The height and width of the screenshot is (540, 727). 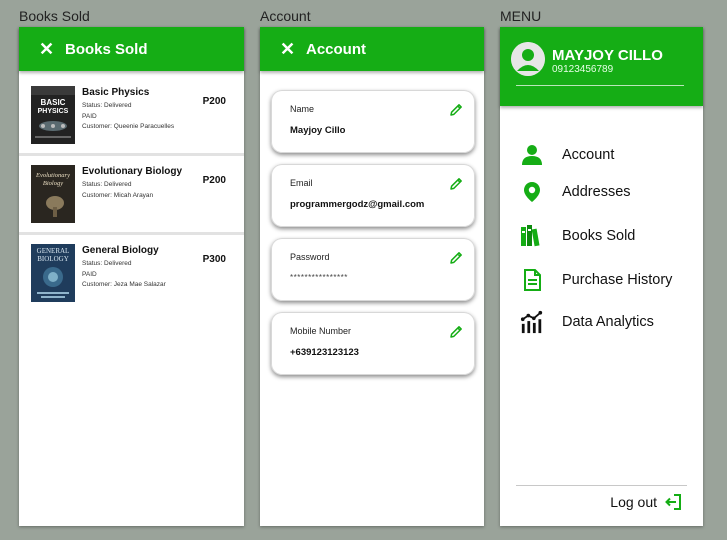 What do you see at coordinates (53, 259) in the screenshot?
I see `svg-text: BIOLOGY` at bounding box center [53, 259].